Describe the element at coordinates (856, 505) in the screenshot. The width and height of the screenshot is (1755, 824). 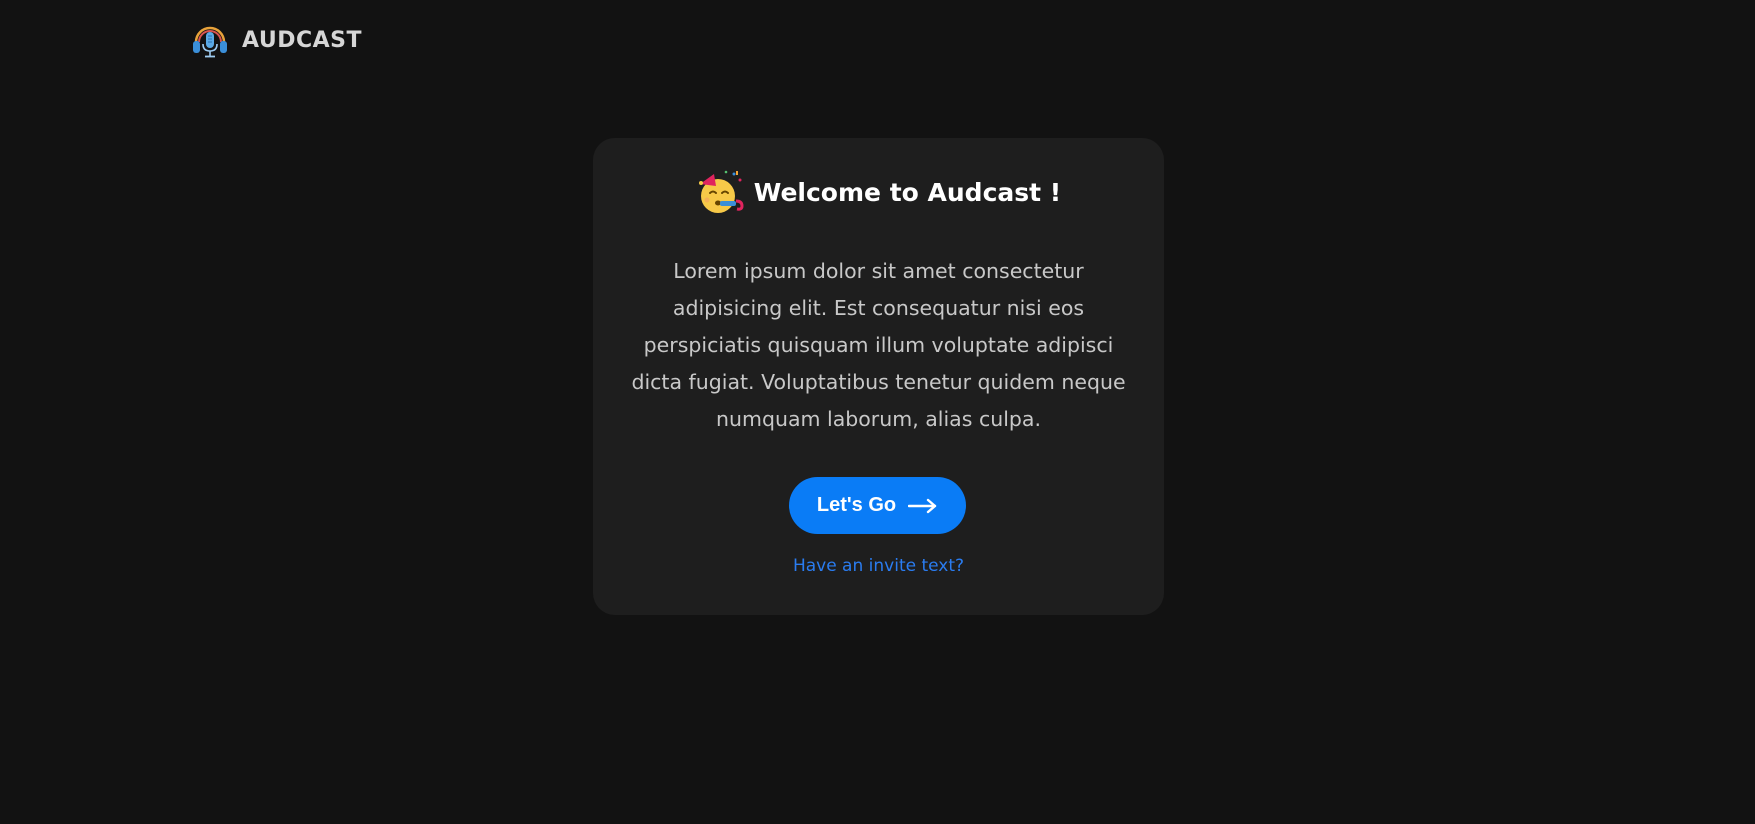
I see `lets-go-label: Let's Go` at that location.